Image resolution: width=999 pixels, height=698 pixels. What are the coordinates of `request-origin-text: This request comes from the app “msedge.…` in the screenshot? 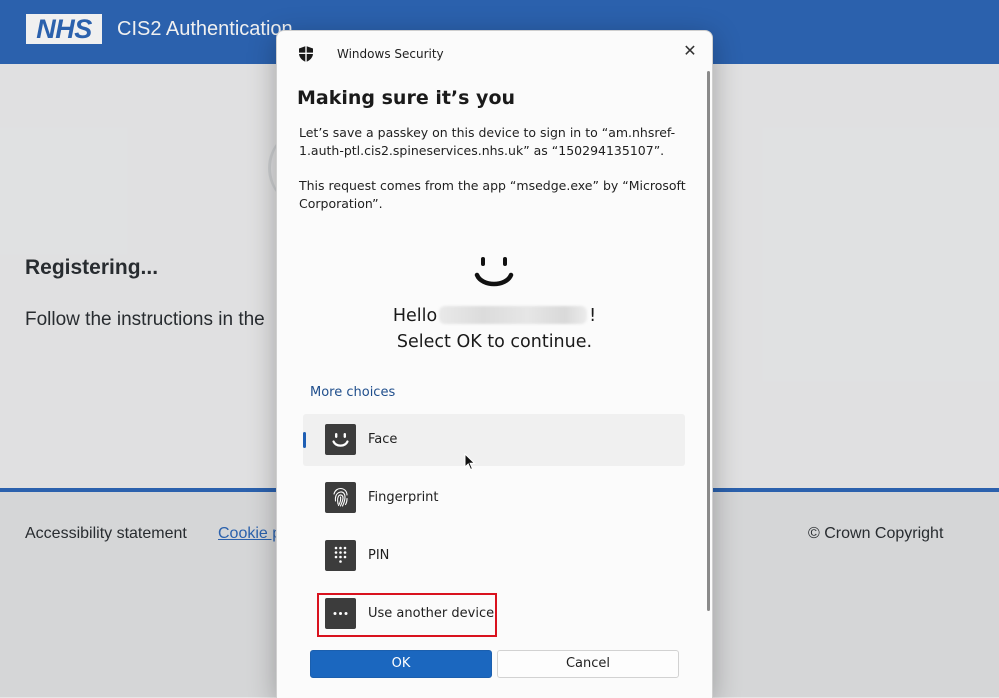 It's located at (492, 194).